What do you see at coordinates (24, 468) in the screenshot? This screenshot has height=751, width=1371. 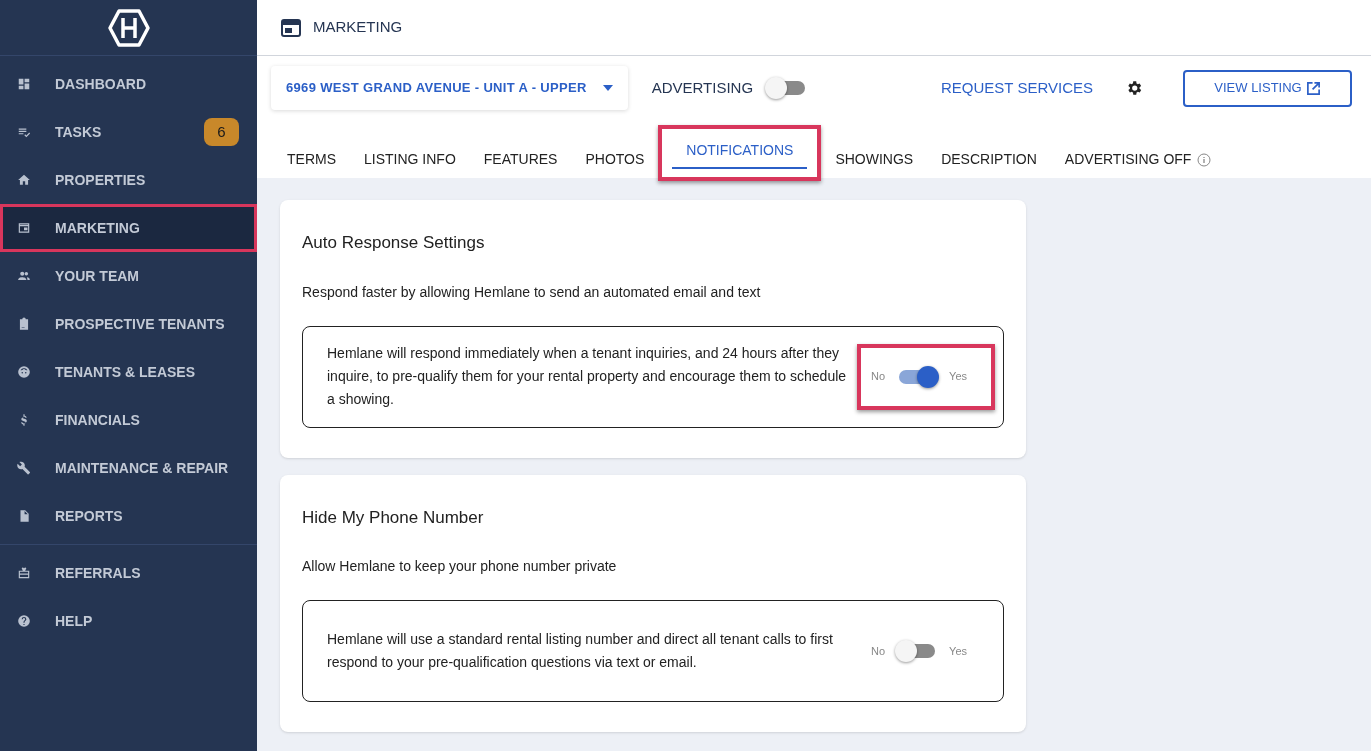 I see `wrench-icon` at bounding box center [24, 468].